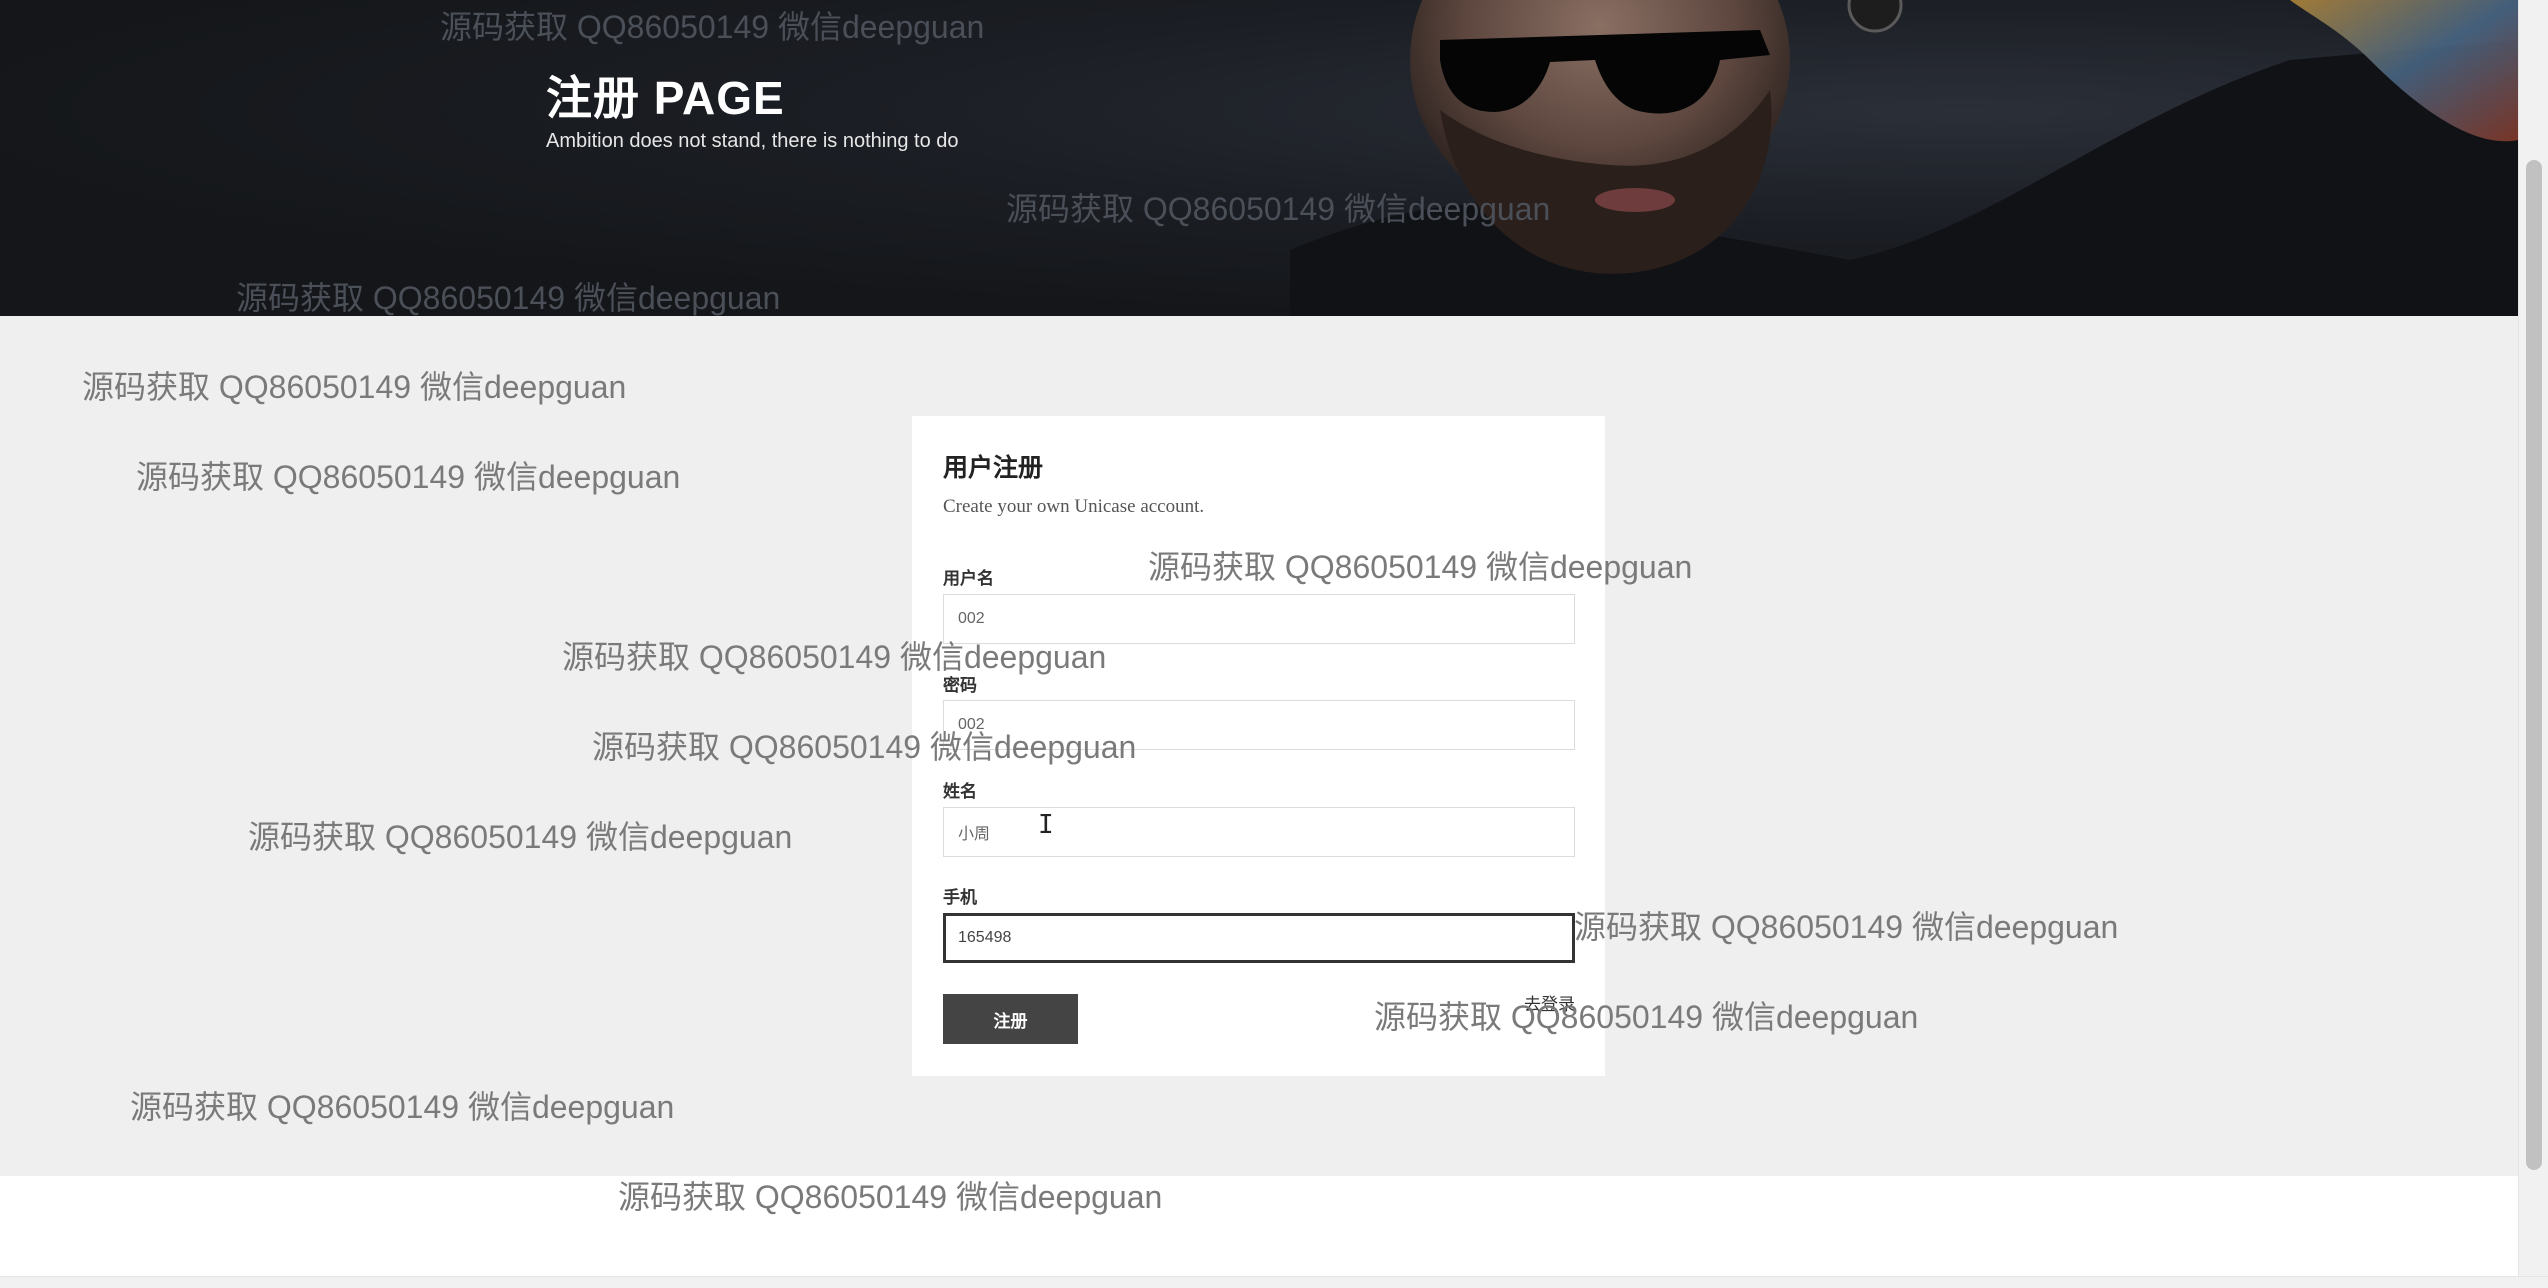 The image size is (2548, 1288). I want to click on form-description: Create your own Unicase account., so click(1074, 506).